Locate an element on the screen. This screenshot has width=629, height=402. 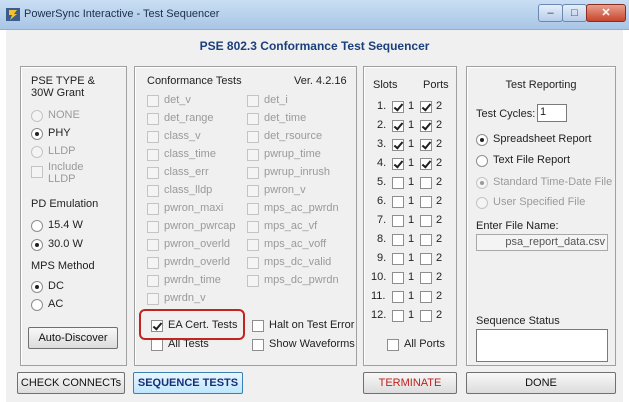
test-cycles-label: Test Cycles: is located at coordinates (506, 114).